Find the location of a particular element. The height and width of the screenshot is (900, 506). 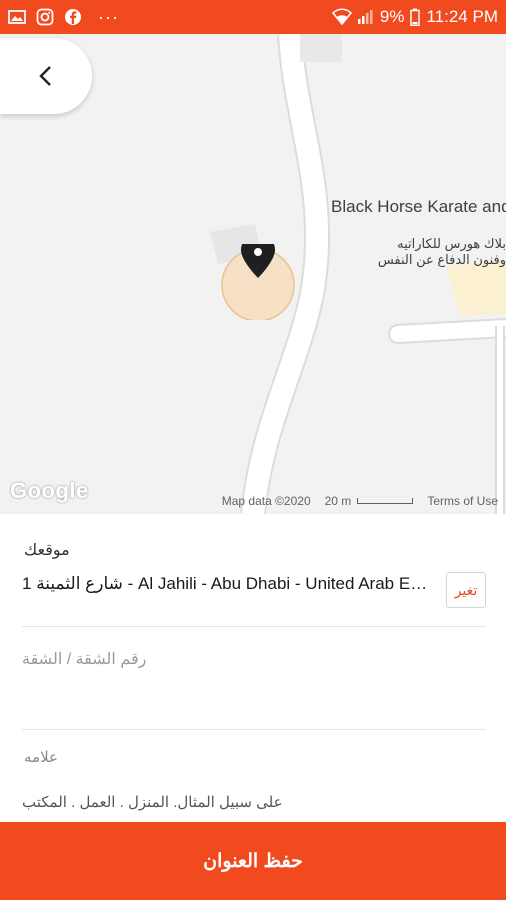

scale-indicator: 20 m is located at coordinates (369, 501).